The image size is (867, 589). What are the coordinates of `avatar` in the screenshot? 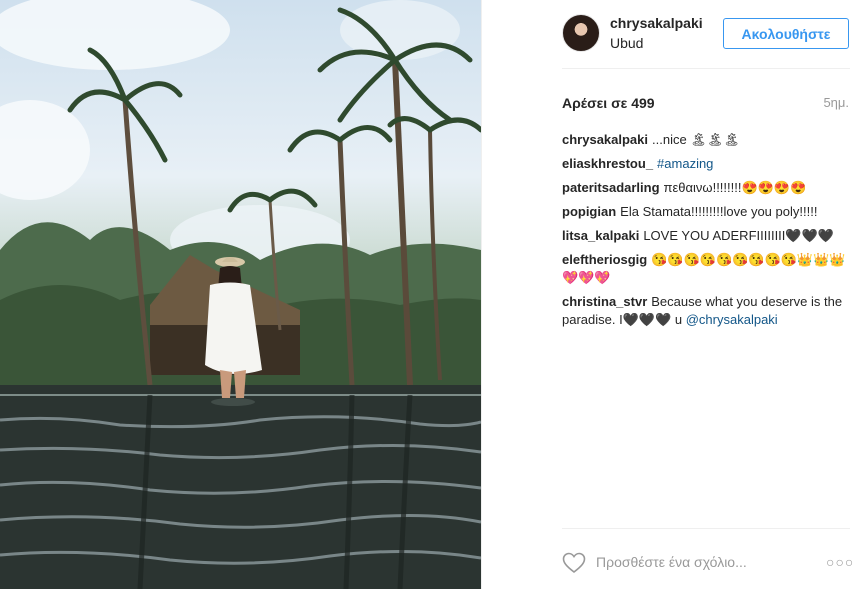 It's located at (581, 33).